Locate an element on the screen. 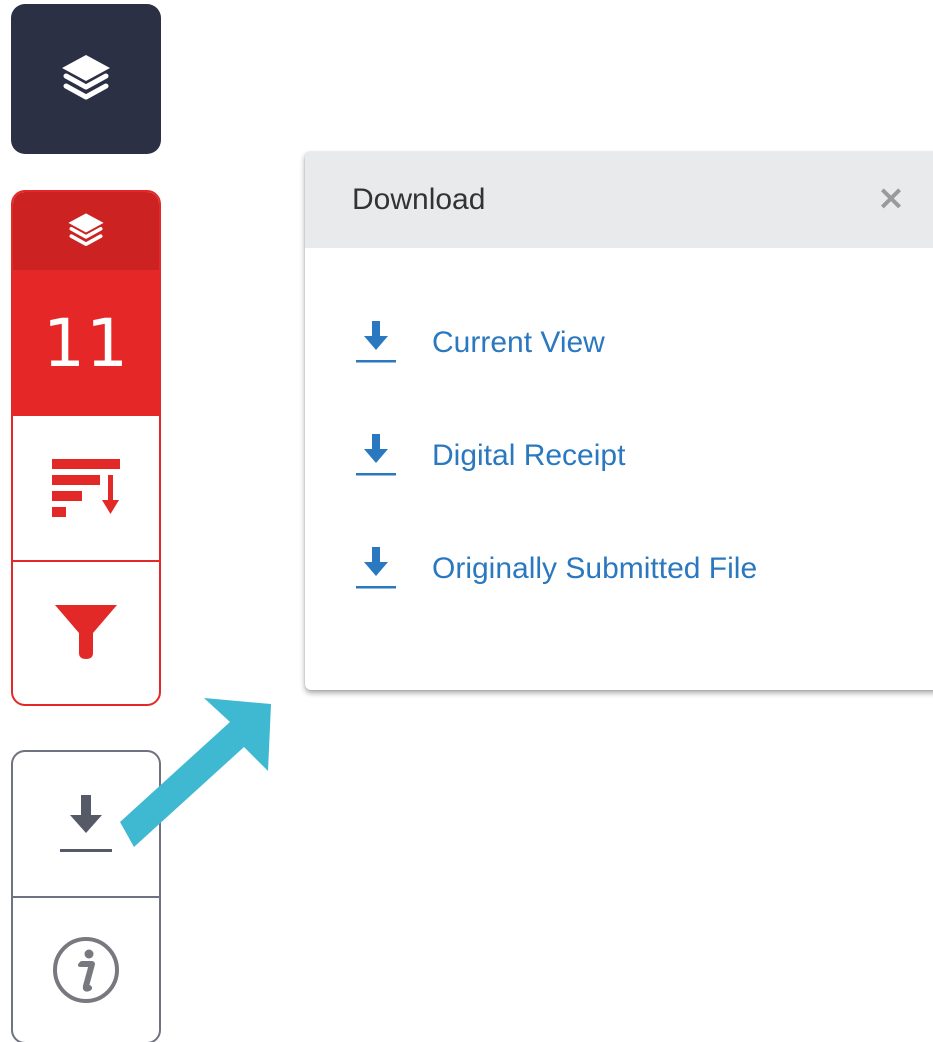 This screenshot has width=933, height=1042. popup-header: Download × is located at coordinates (619, 200).